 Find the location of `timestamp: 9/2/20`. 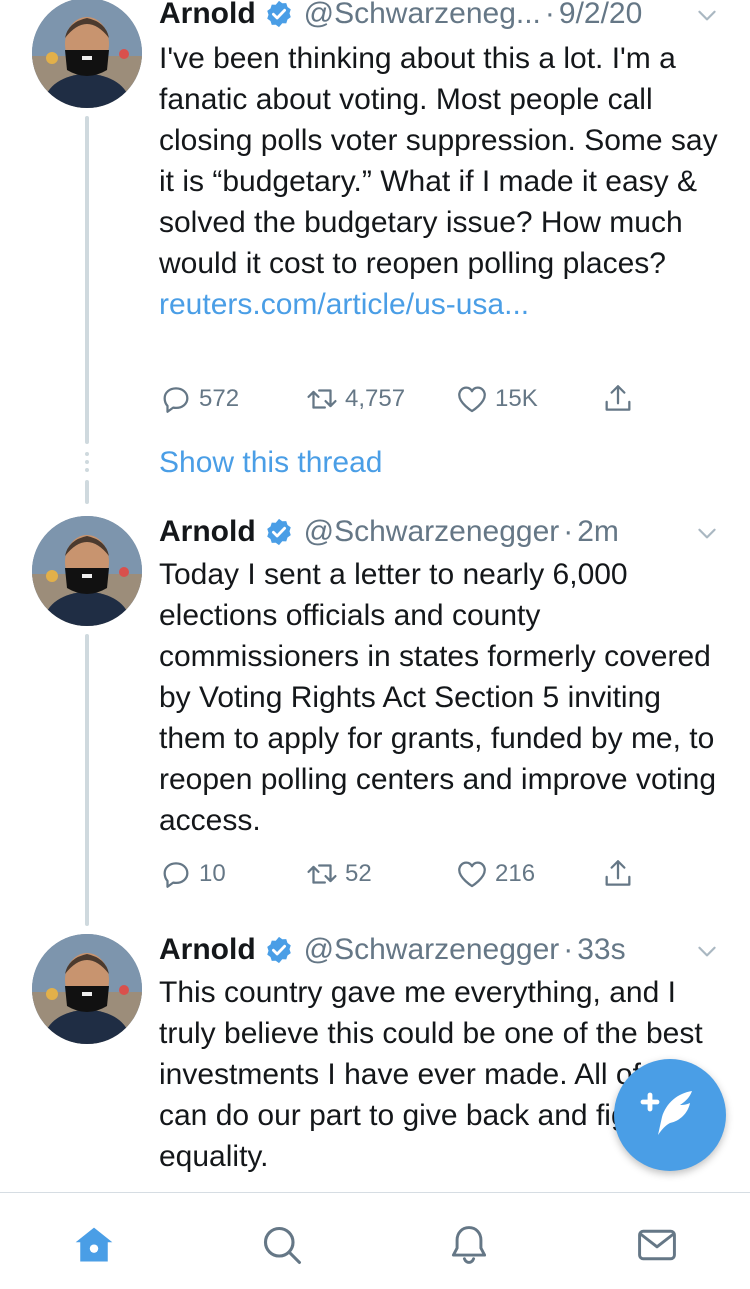

timestamp: 9/2/20 is located at coordinates (600, 15).